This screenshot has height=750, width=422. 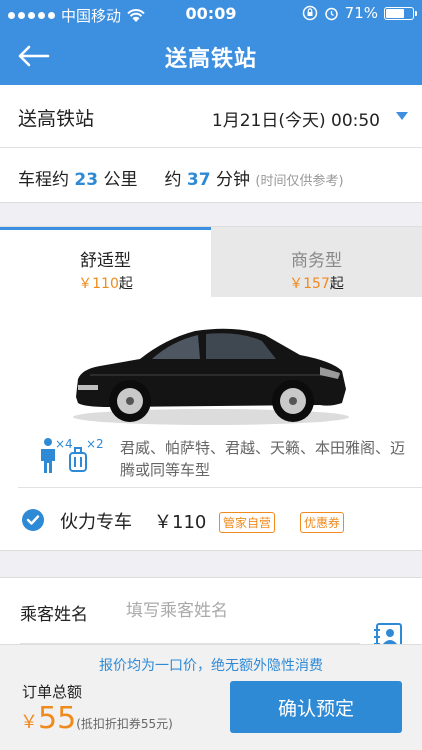 I want to click on battery-percent: 71%, so click(x=361, y=13).